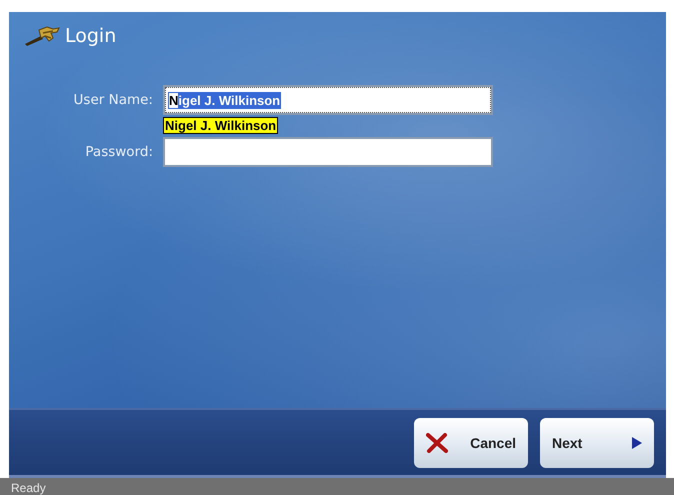 Image resolution: width=674 pixels, height=495 pixels. What do you see at coordinates (328, 152) in the screenshot?
I see `password-field` at bounding box center [328, 152].